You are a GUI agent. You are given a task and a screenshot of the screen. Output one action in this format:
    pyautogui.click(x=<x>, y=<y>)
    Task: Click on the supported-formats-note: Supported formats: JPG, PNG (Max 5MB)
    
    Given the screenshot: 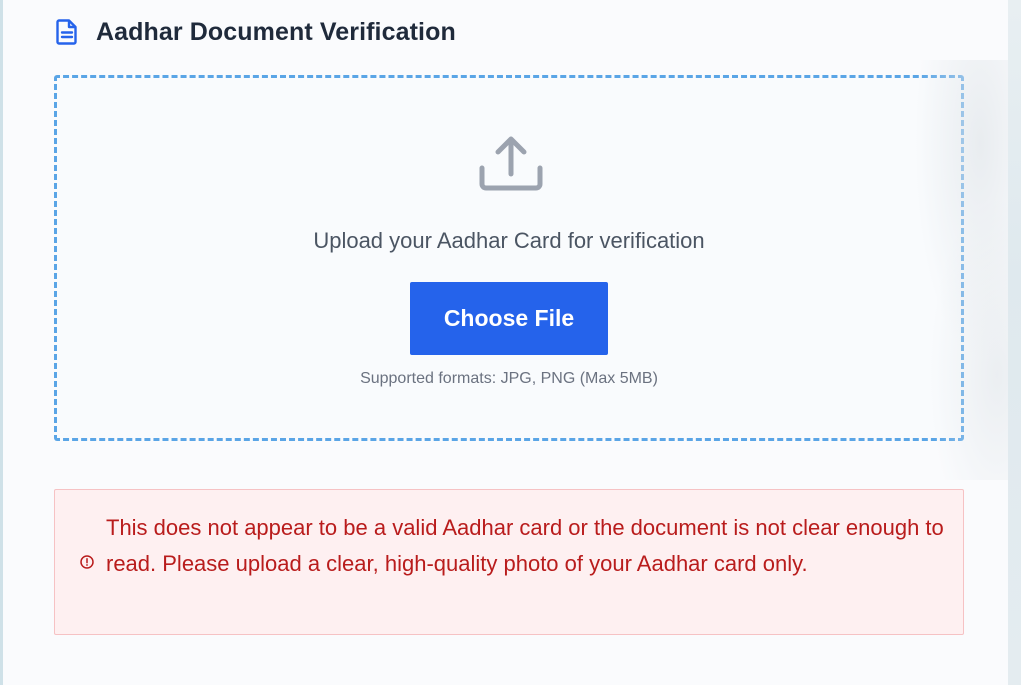 What is the action you would take?
    pyautogui.click(x=509, y=378)
    